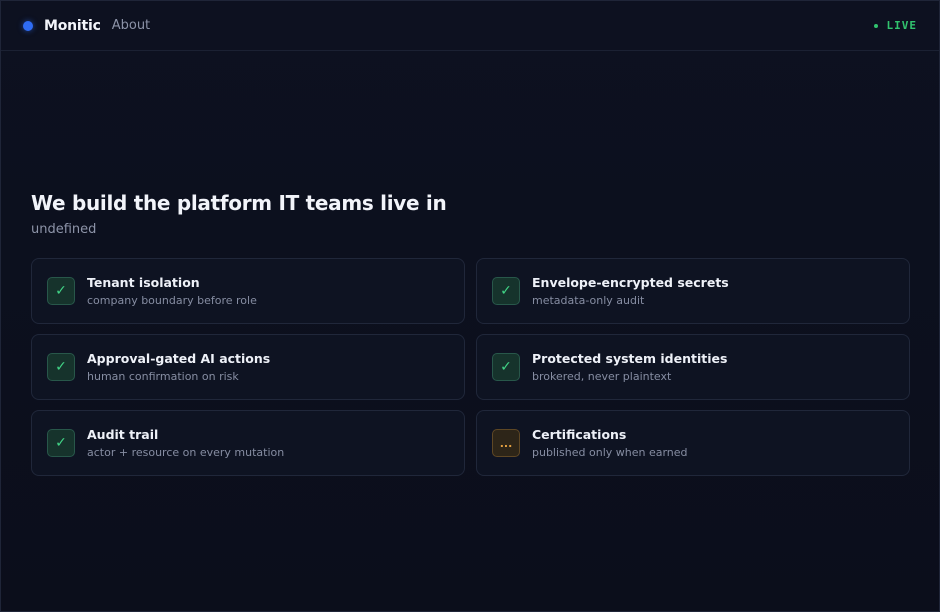  Describe the element at coordinates (875, 25) in the screenshot. I see `live-dot-icon` at that location.